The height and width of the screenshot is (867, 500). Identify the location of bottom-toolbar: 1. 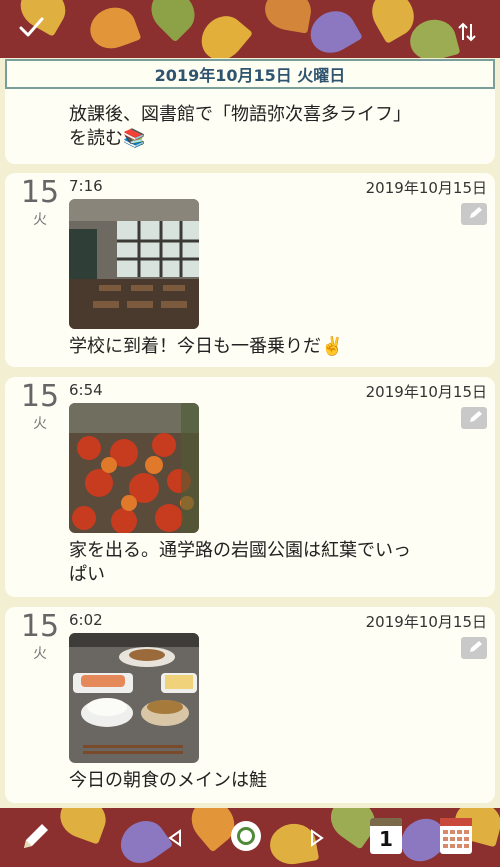
(250, 837).